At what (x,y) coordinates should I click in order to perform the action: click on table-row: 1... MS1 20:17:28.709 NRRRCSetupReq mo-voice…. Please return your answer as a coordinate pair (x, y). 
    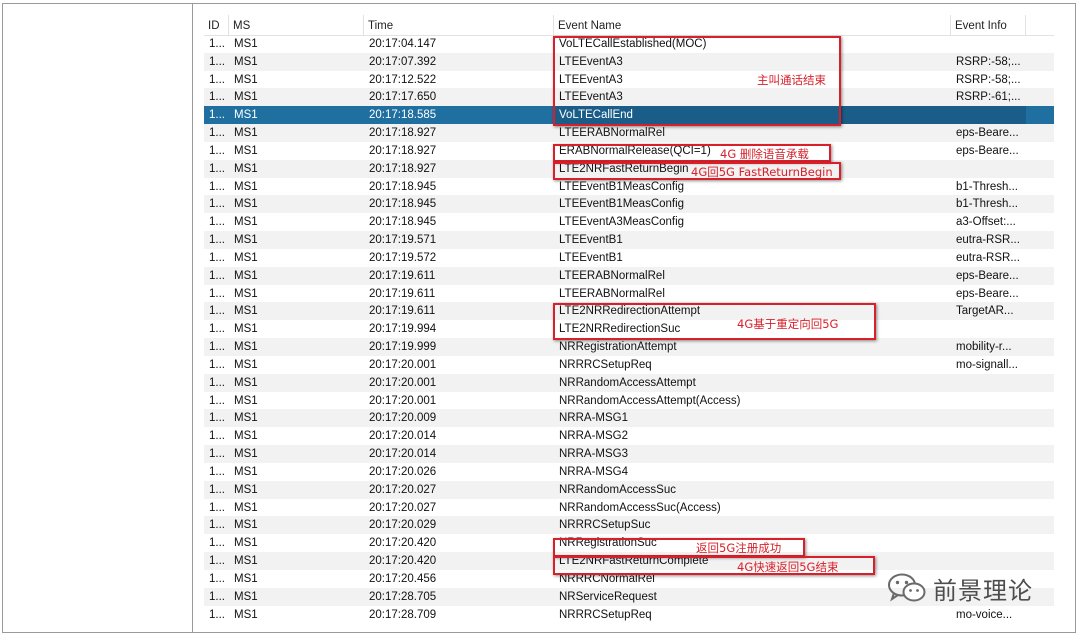
    Looking at the image, I should click on (629, 615).